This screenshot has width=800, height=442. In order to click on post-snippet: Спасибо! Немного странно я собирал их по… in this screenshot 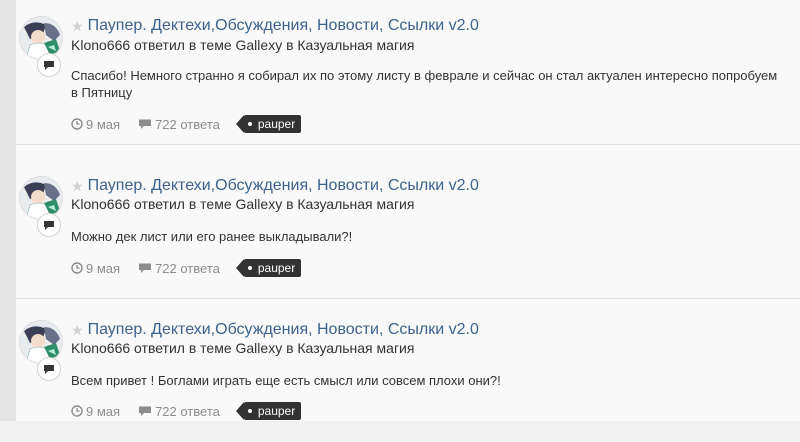, I will do `click(424, 84)`.